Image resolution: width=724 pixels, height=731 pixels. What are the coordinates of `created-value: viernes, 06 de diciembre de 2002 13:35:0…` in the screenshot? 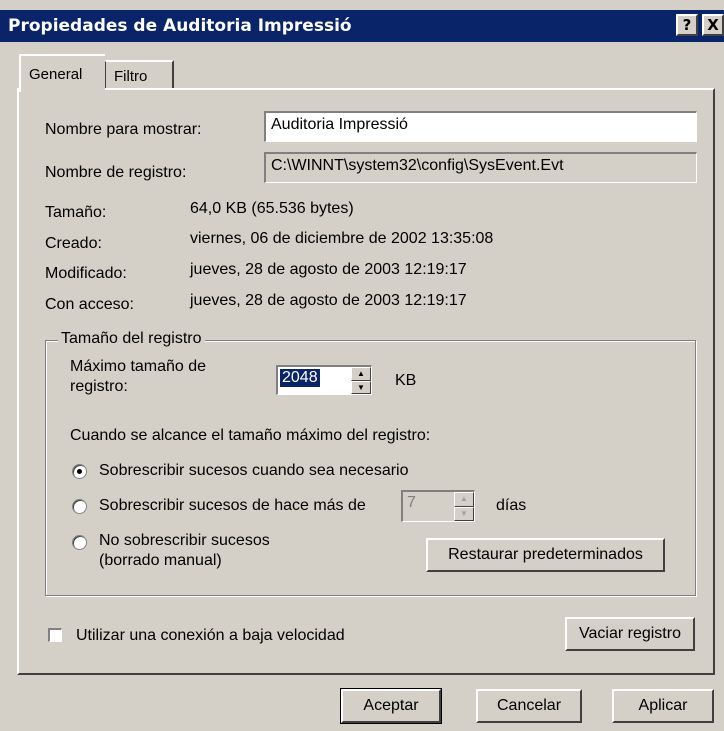 It's located at (342, 238).